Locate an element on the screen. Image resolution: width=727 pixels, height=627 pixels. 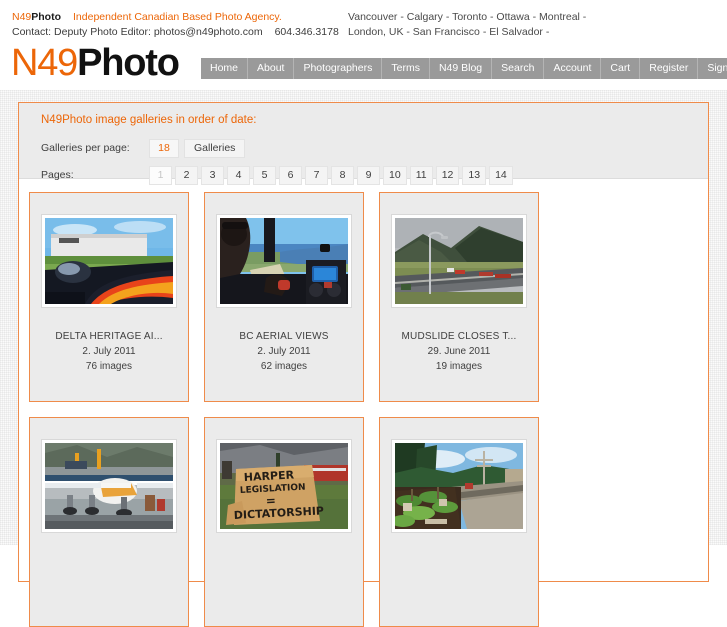
page-link-10: 10 is located at coordinates (395, 175).